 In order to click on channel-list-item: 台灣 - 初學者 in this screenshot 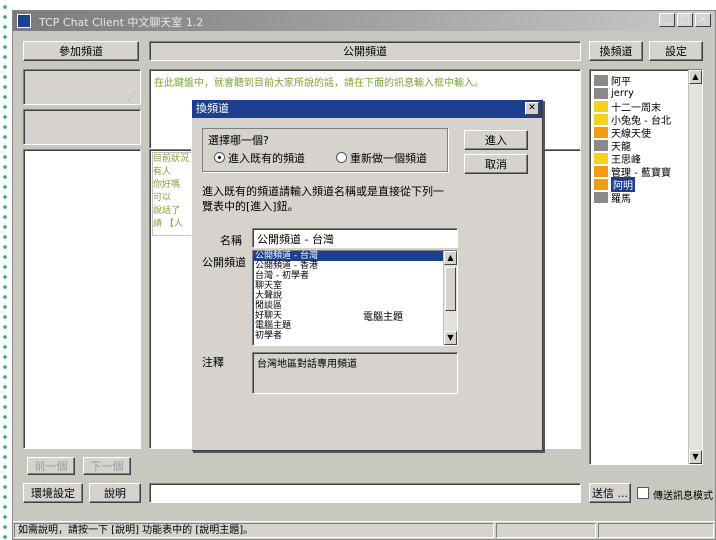, I will do `click(348, 276)`.